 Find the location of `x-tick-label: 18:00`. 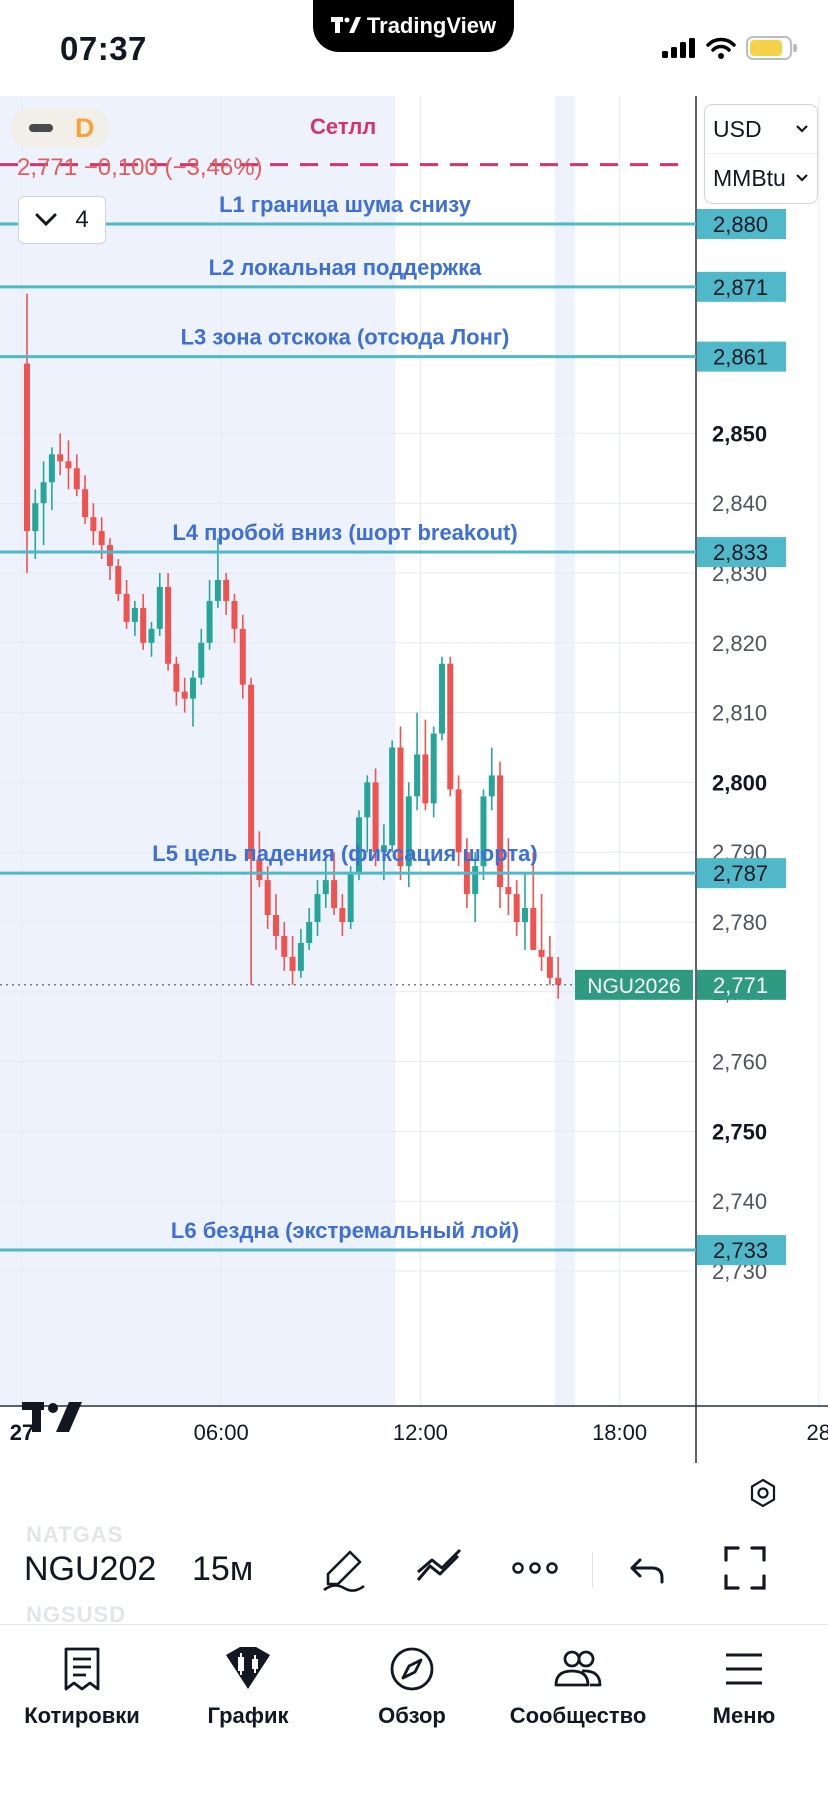

x-tick-label: 18:00 is located at coordinates (619, 1432).